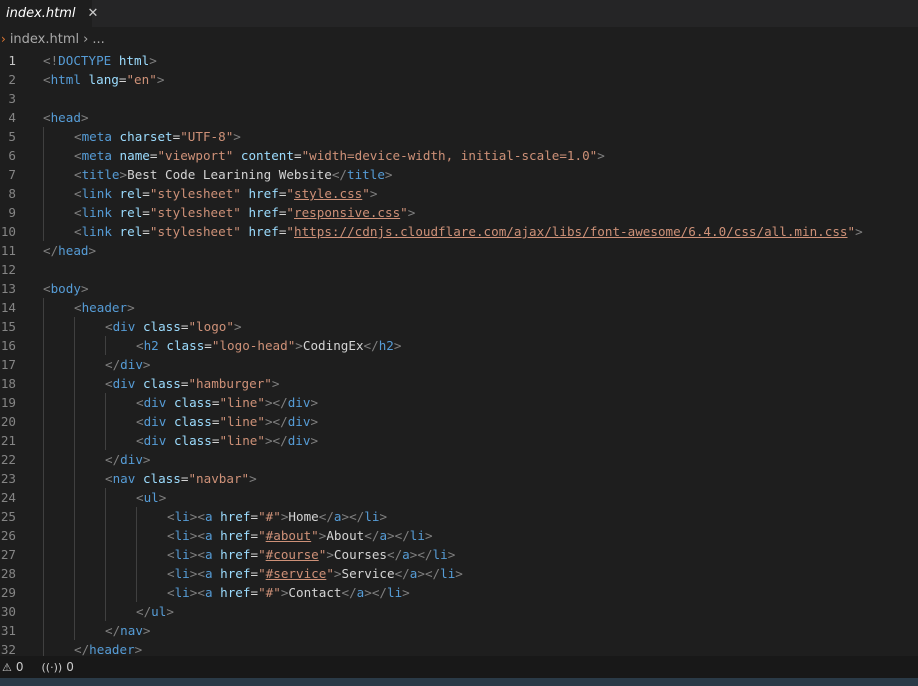 The width and height of the screenshot is (918, 686). What do you see at coordinates (459, 592) in the screenshot?
I see `code-line: 29 <li><a href="#">Contact</a></li>` at bounding box center [459, 592].